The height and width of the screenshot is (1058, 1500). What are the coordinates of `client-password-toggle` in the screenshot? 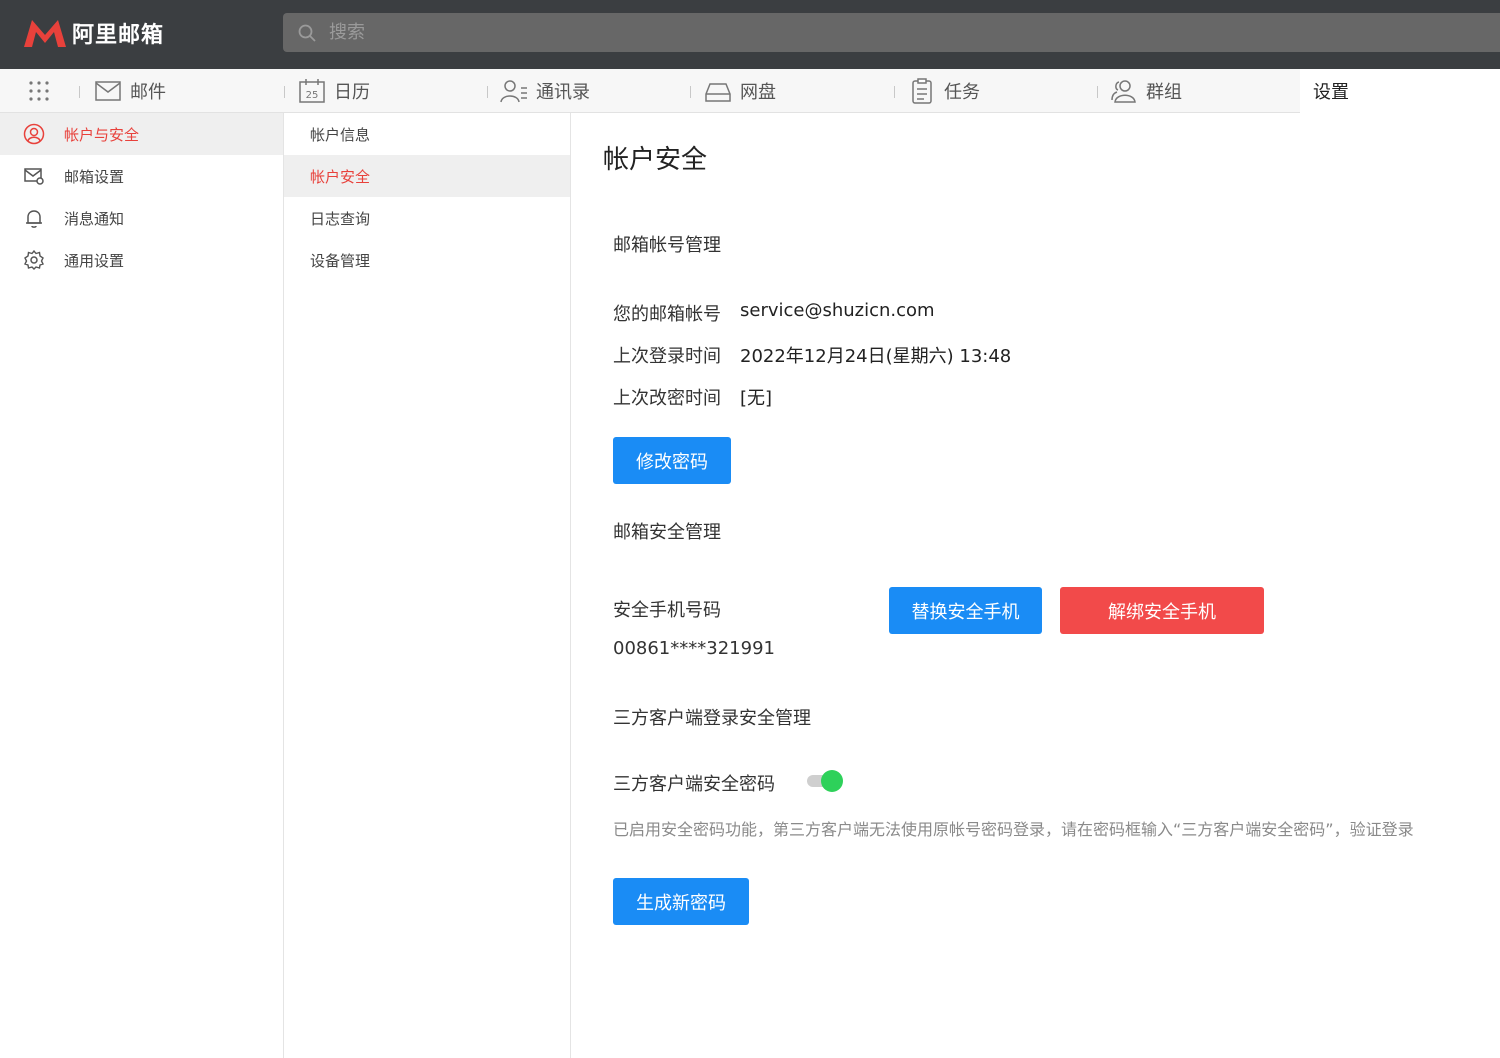 It's located at (824, 781).